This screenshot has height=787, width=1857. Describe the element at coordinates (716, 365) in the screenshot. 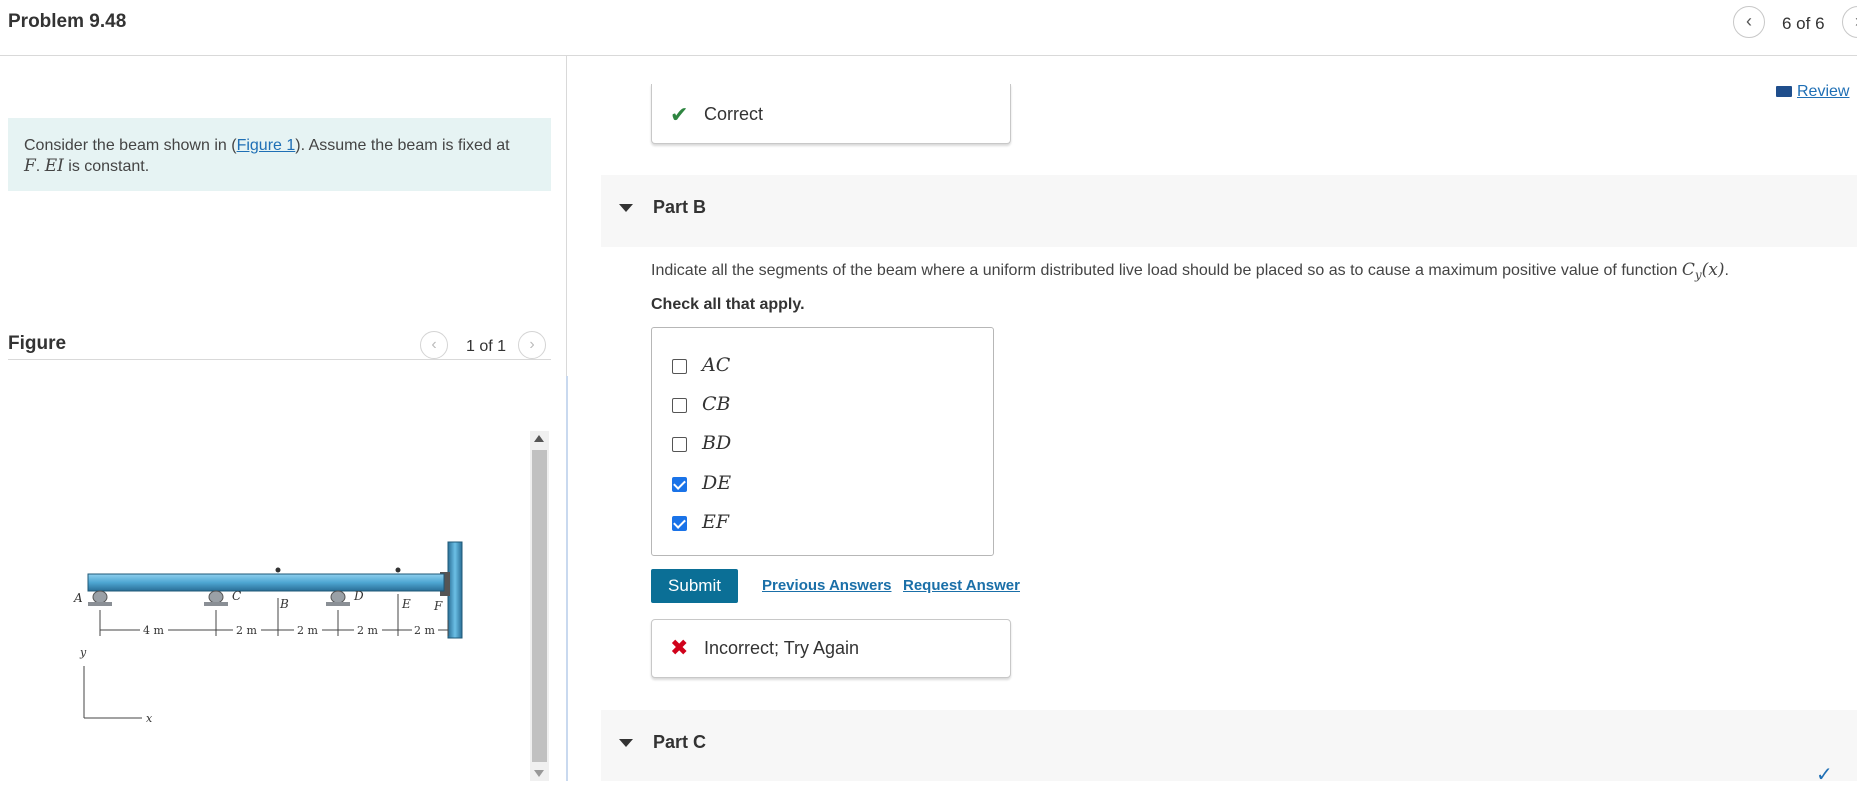

I see `option-label: AC` at that location.